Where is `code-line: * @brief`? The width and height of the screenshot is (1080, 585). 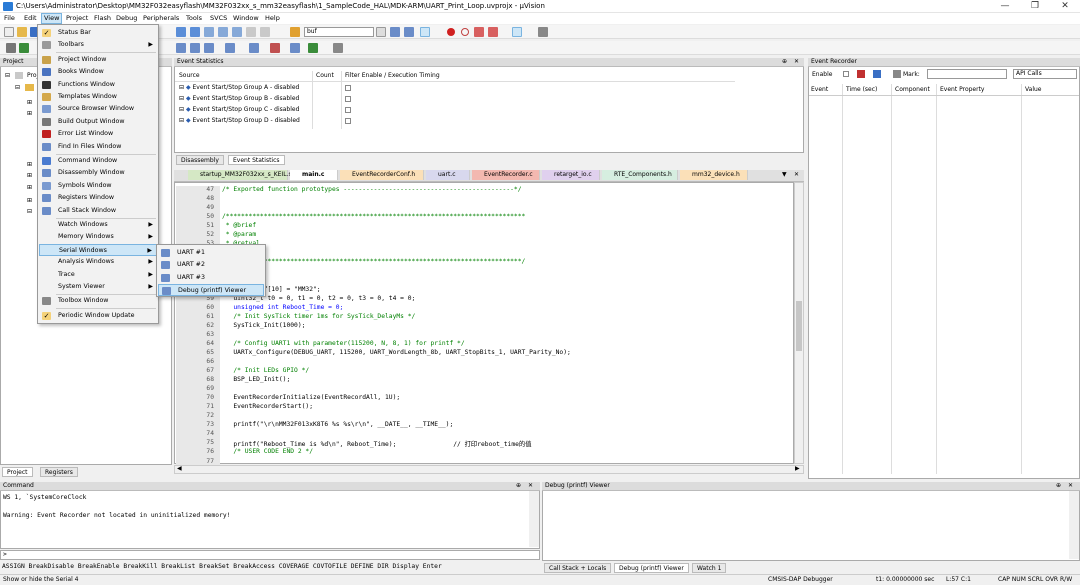 code-line: * @brief is located at coordinates (239, 225).